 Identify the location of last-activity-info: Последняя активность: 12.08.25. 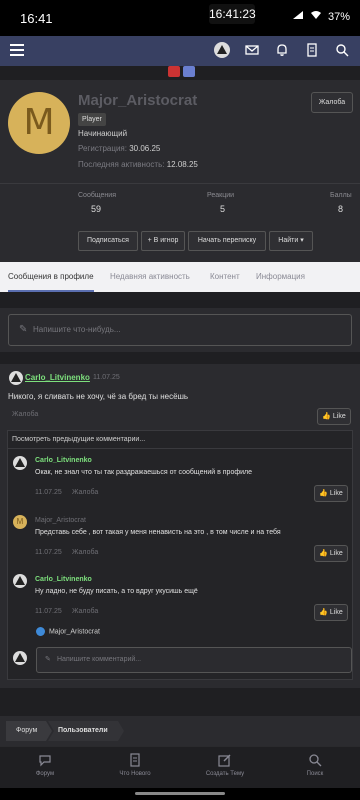
(138, 164).